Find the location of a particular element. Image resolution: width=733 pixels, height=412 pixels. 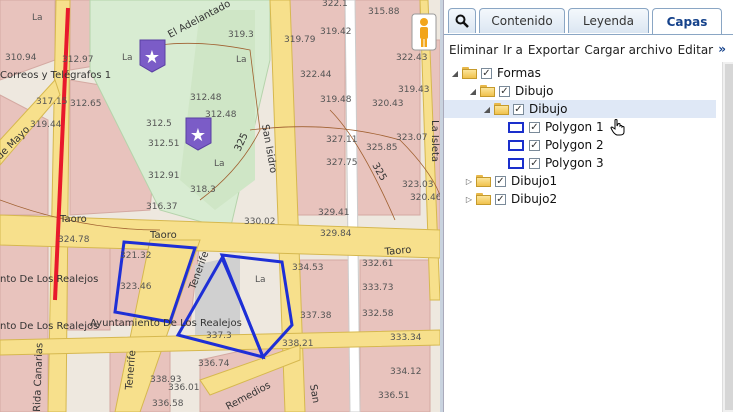

load-file-button: Cargar archivo is located at coordinates (628, 50).